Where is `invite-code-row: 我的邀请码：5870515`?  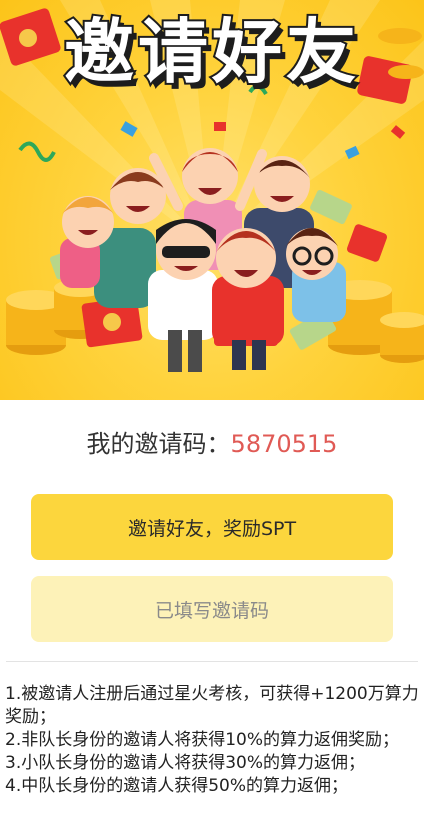 invite-code-row: 我的邀请码：5870515 is located at coordinates (212, 444).